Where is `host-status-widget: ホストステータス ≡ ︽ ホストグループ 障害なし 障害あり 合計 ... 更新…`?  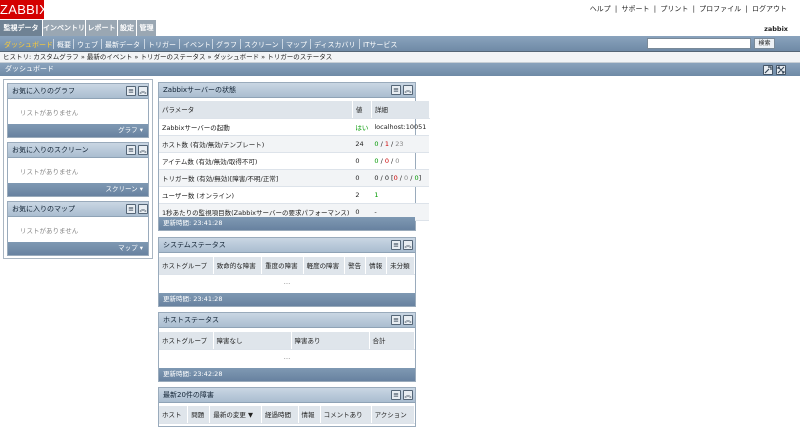
host-status-widget: ホストステータス ≡ ︽ ホストグループ 障害なし 障害あり 合計 ... 更新… is located at coordinates (287, 347).